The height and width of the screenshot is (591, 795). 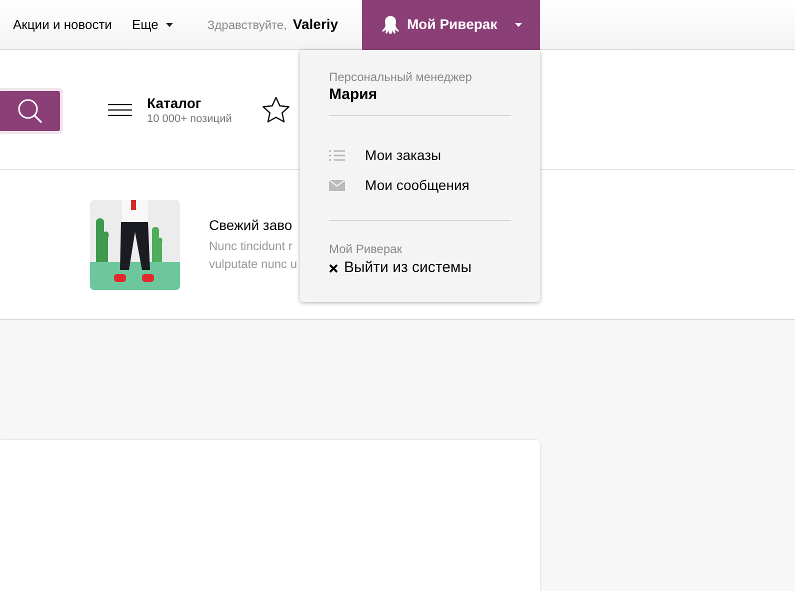 I want to click on envelope-icon, so click(x=337, y=185).